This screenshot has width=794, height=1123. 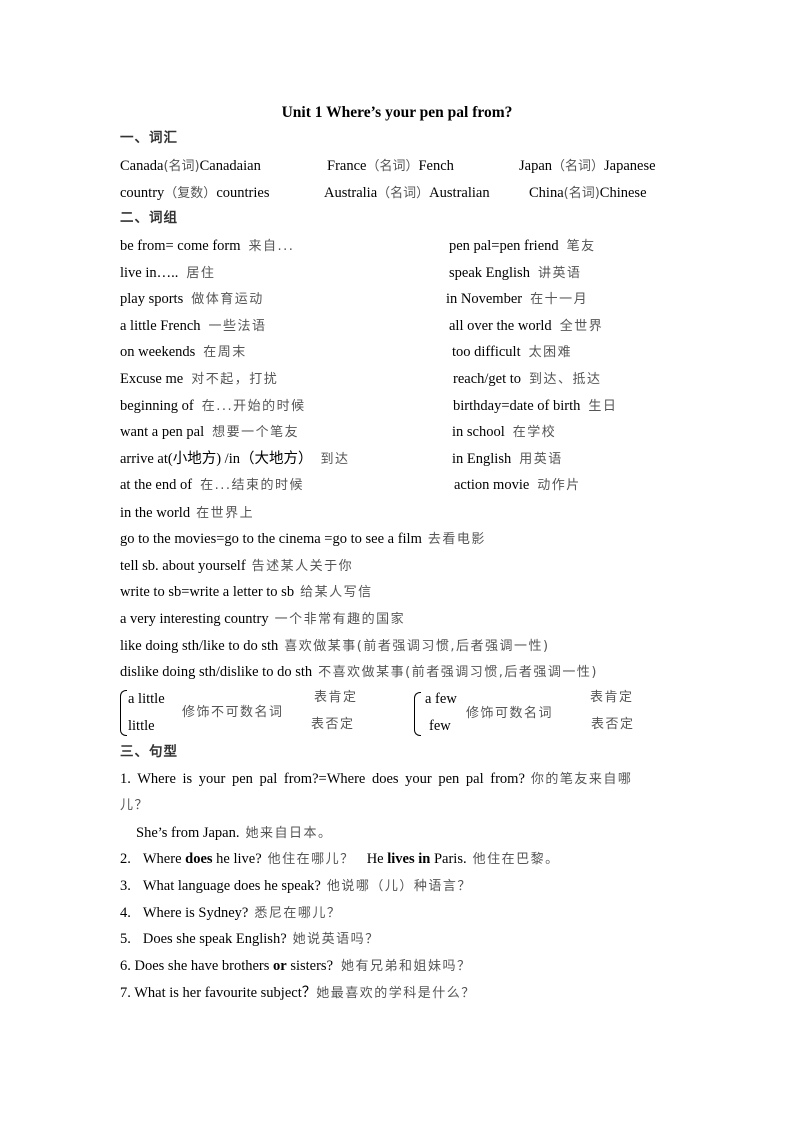 I want to click on phrase-zh: 告述某人关于你, so click(x=302, y=566).